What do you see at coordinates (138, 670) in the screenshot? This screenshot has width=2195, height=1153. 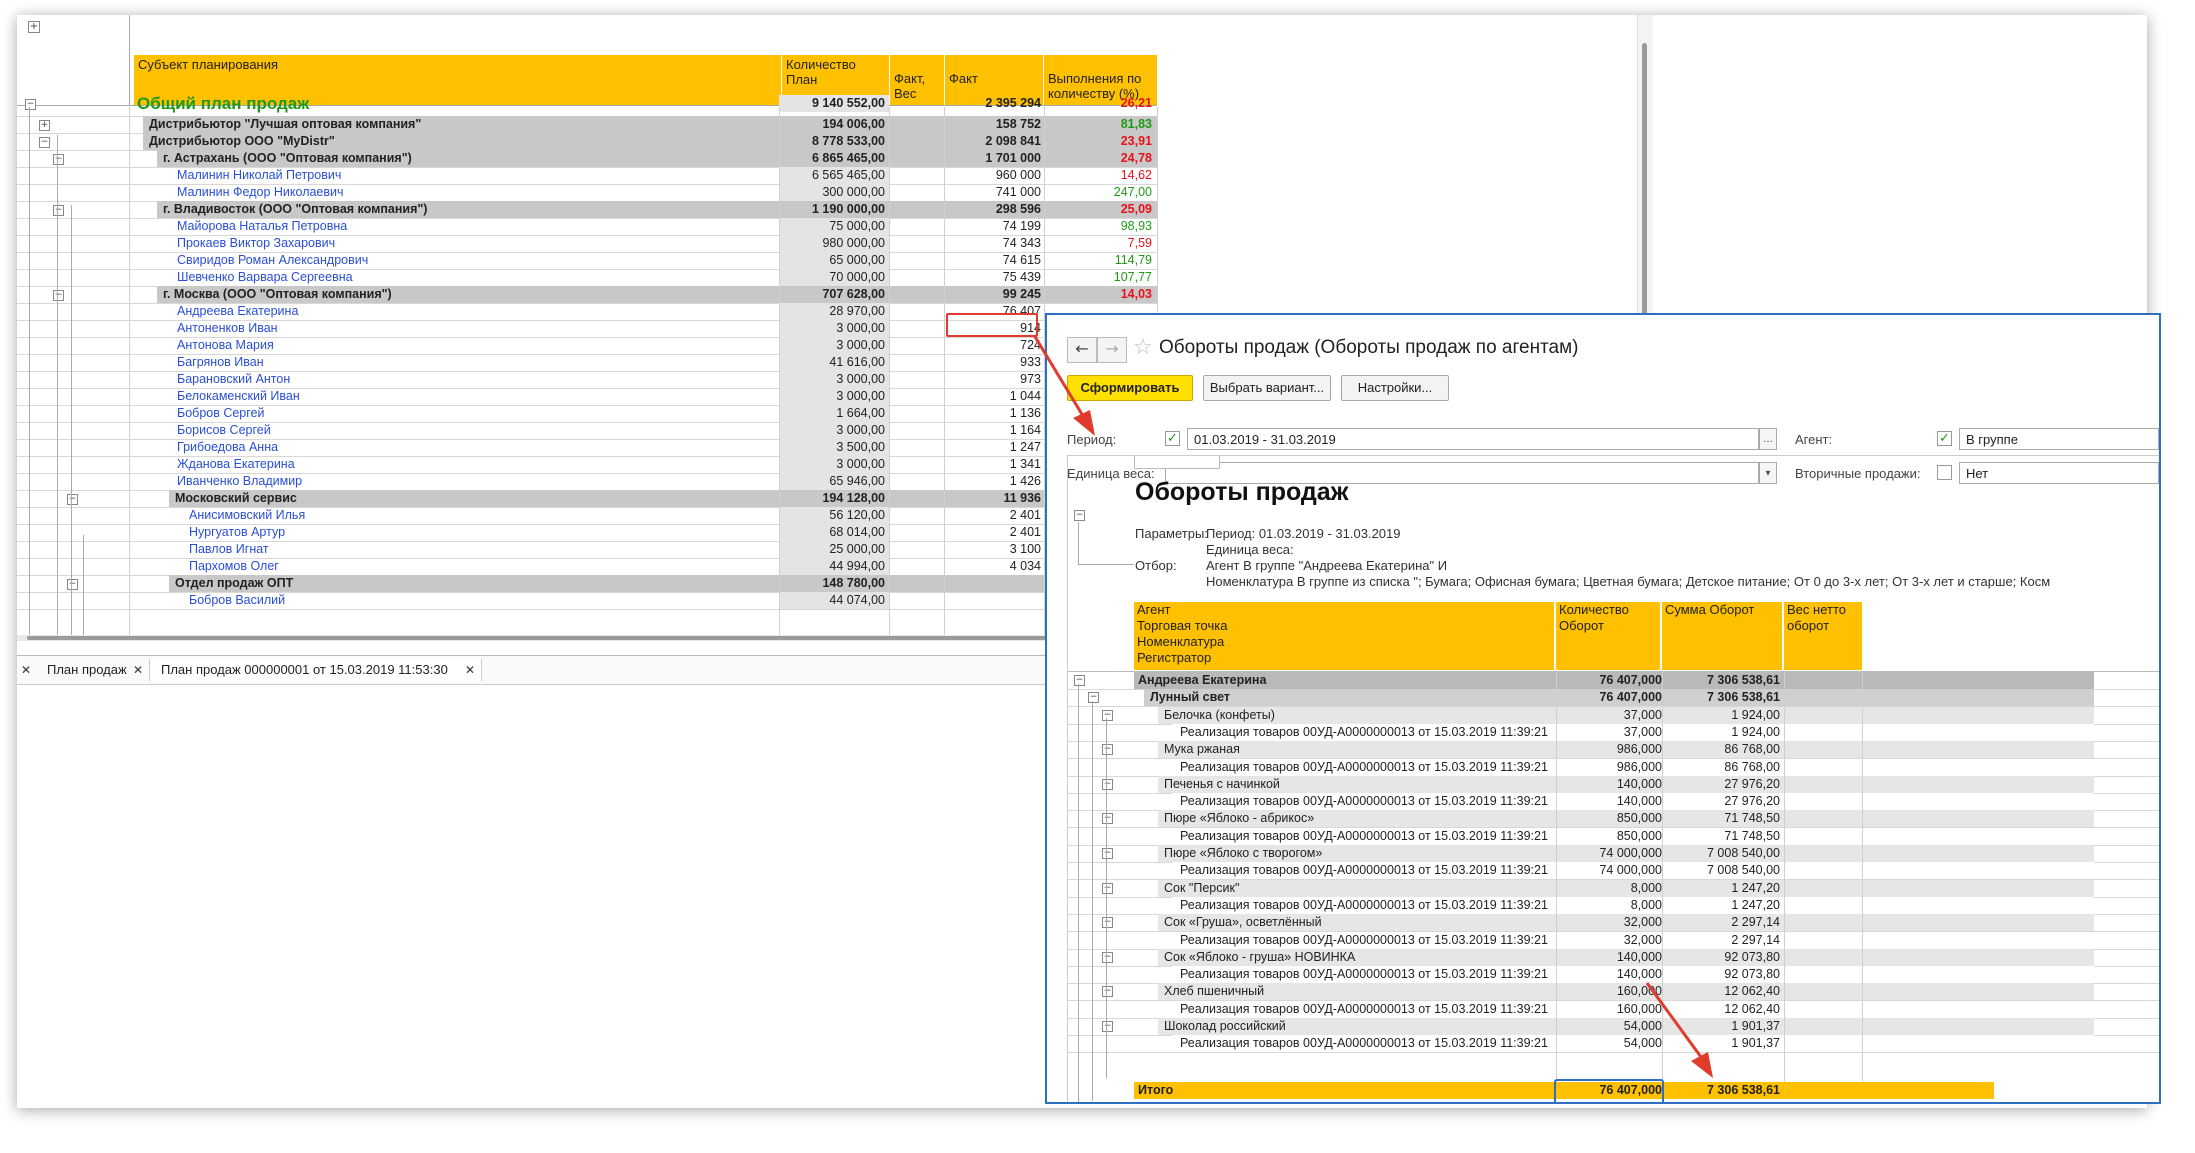 I see `tab-close-icon: ✕` at bounding box center [138, 670].